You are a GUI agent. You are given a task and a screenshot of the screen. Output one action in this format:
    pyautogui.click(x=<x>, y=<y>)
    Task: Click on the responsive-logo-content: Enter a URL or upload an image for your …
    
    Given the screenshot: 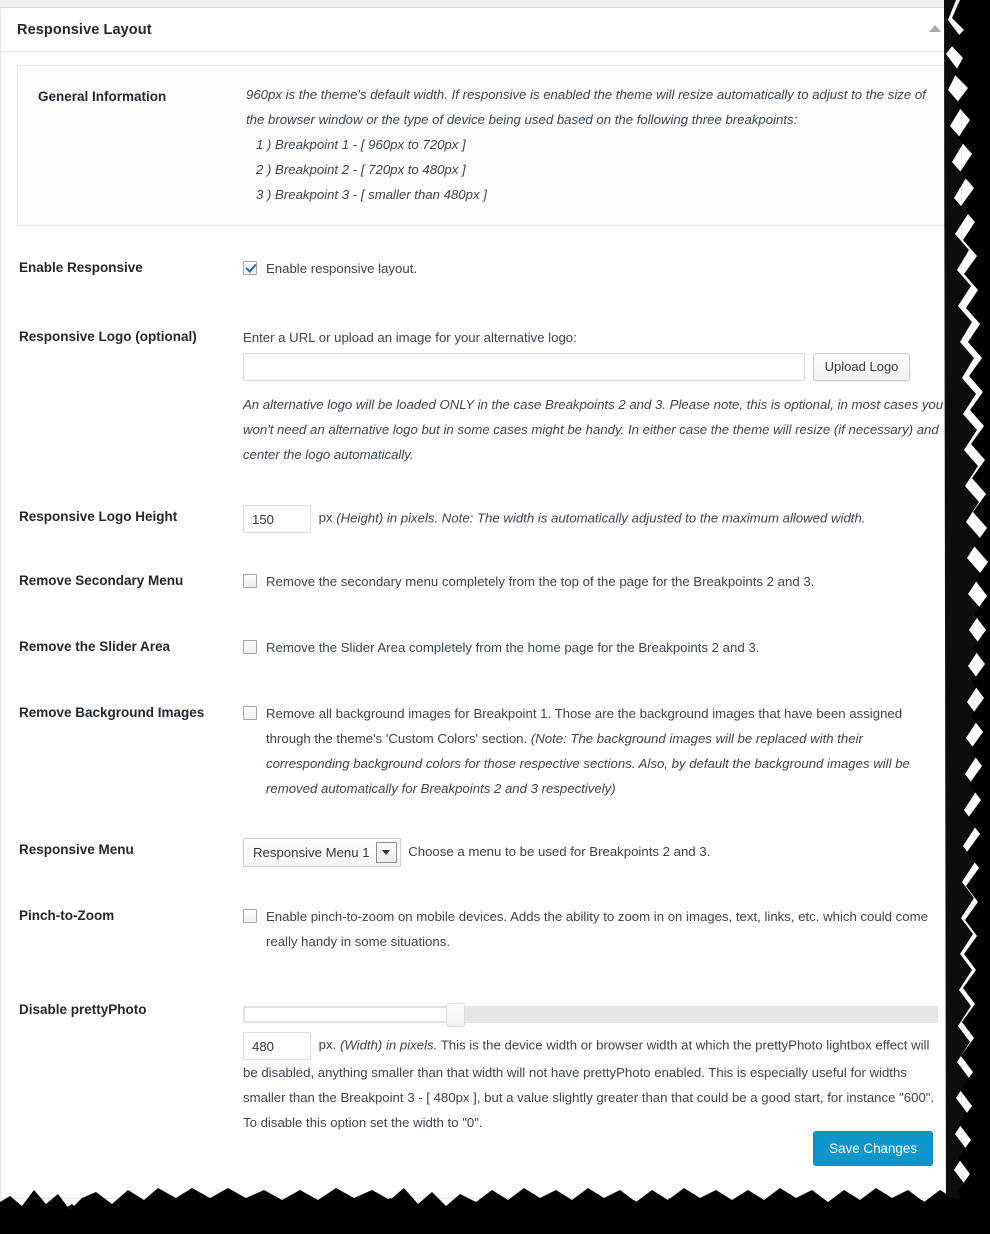 What is the action you would take?
    pyautogui.click(x=594, y=396)
    